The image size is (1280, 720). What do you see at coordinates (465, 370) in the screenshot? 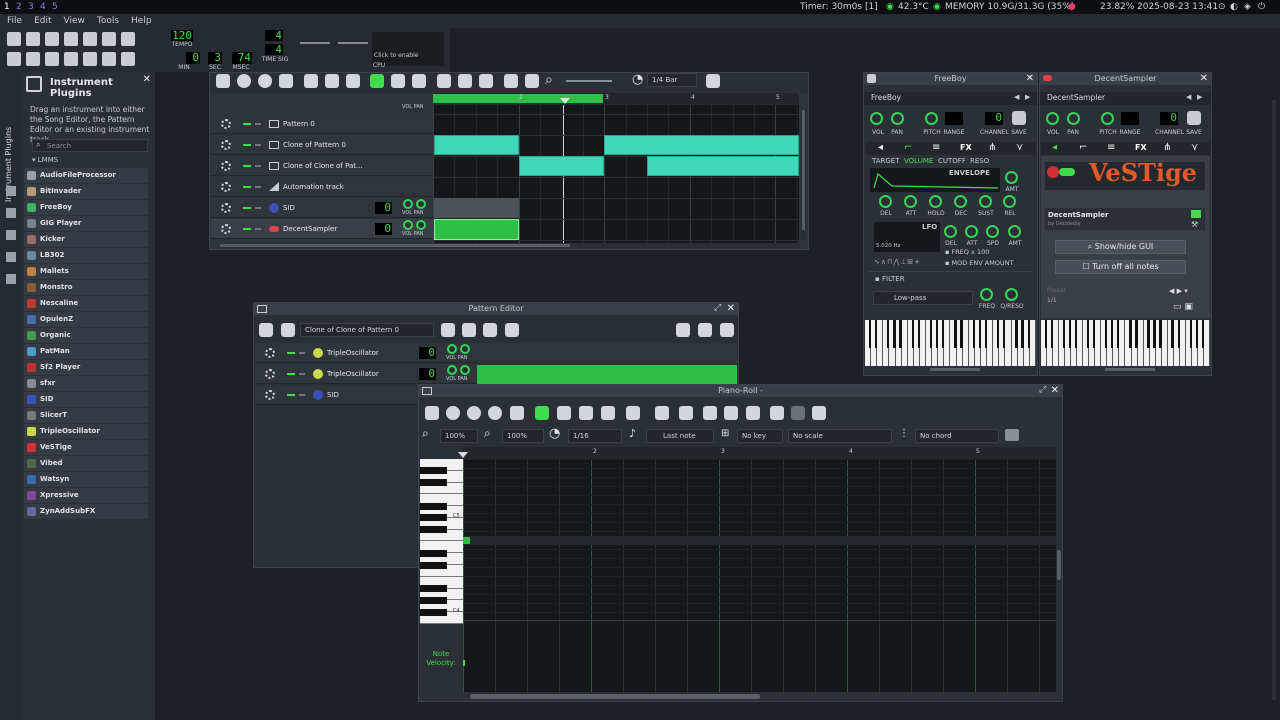
I see `pan-knob` at bounding box center [465, 370].